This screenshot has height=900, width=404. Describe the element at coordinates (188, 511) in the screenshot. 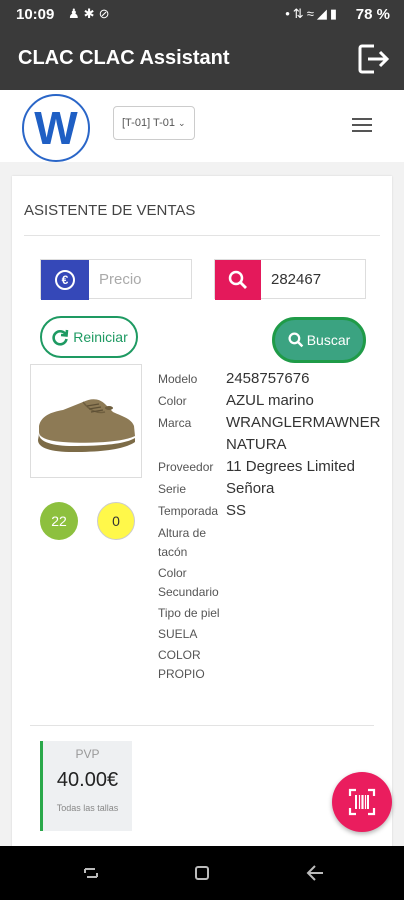

I see `attribute-label: Temporada` at that location.